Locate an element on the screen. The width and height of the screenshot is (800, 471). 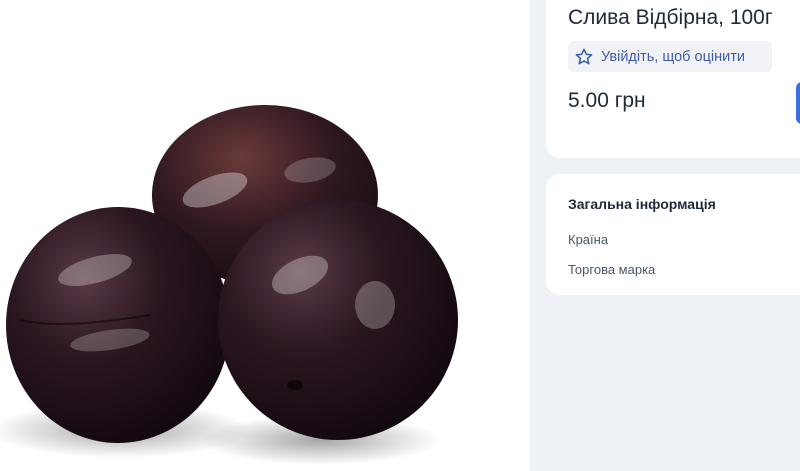
rate-login-button: Увійдіть, щоб оцінити is located at coordinates (670, 56).